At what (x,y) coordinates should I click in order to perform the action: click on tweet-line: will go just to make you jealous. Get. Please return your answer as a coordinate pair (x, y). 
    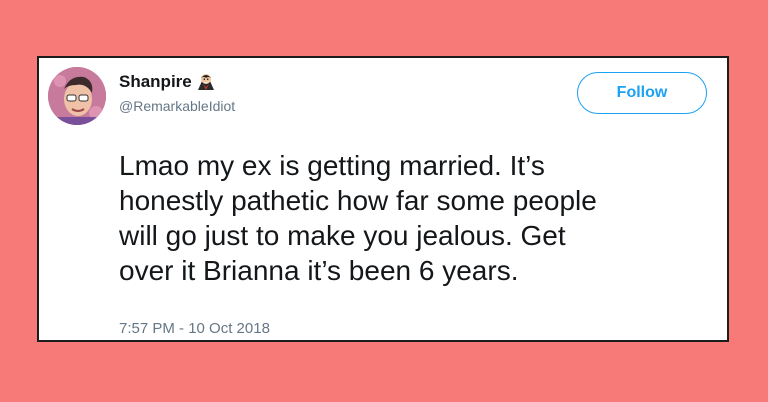
    Looking at the image, I should click on (342, 235).